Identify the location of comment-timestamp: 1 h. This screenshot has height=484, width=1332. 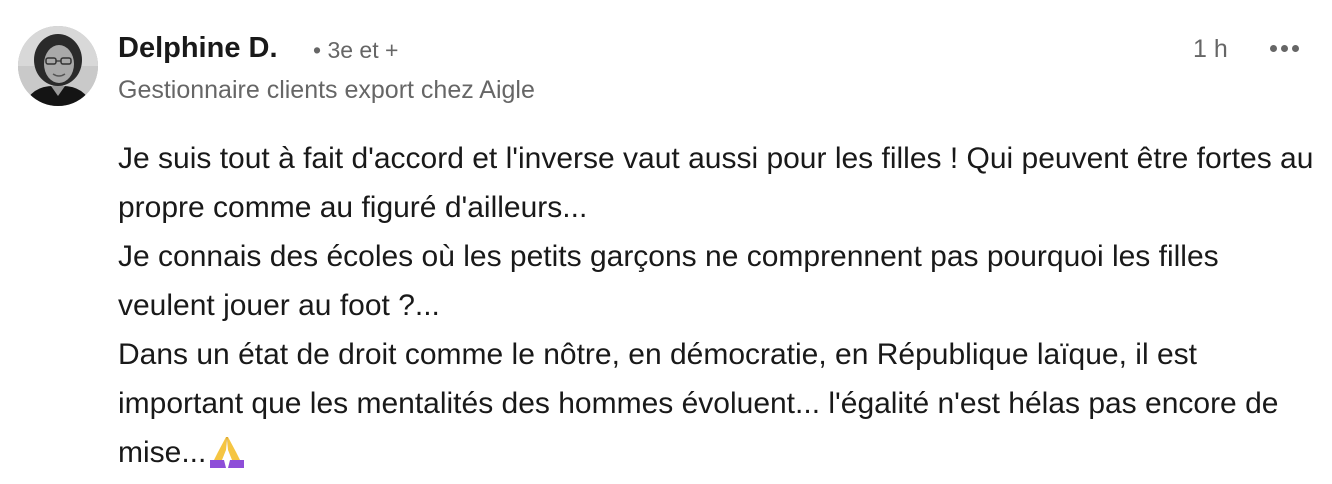
(1210, 49).